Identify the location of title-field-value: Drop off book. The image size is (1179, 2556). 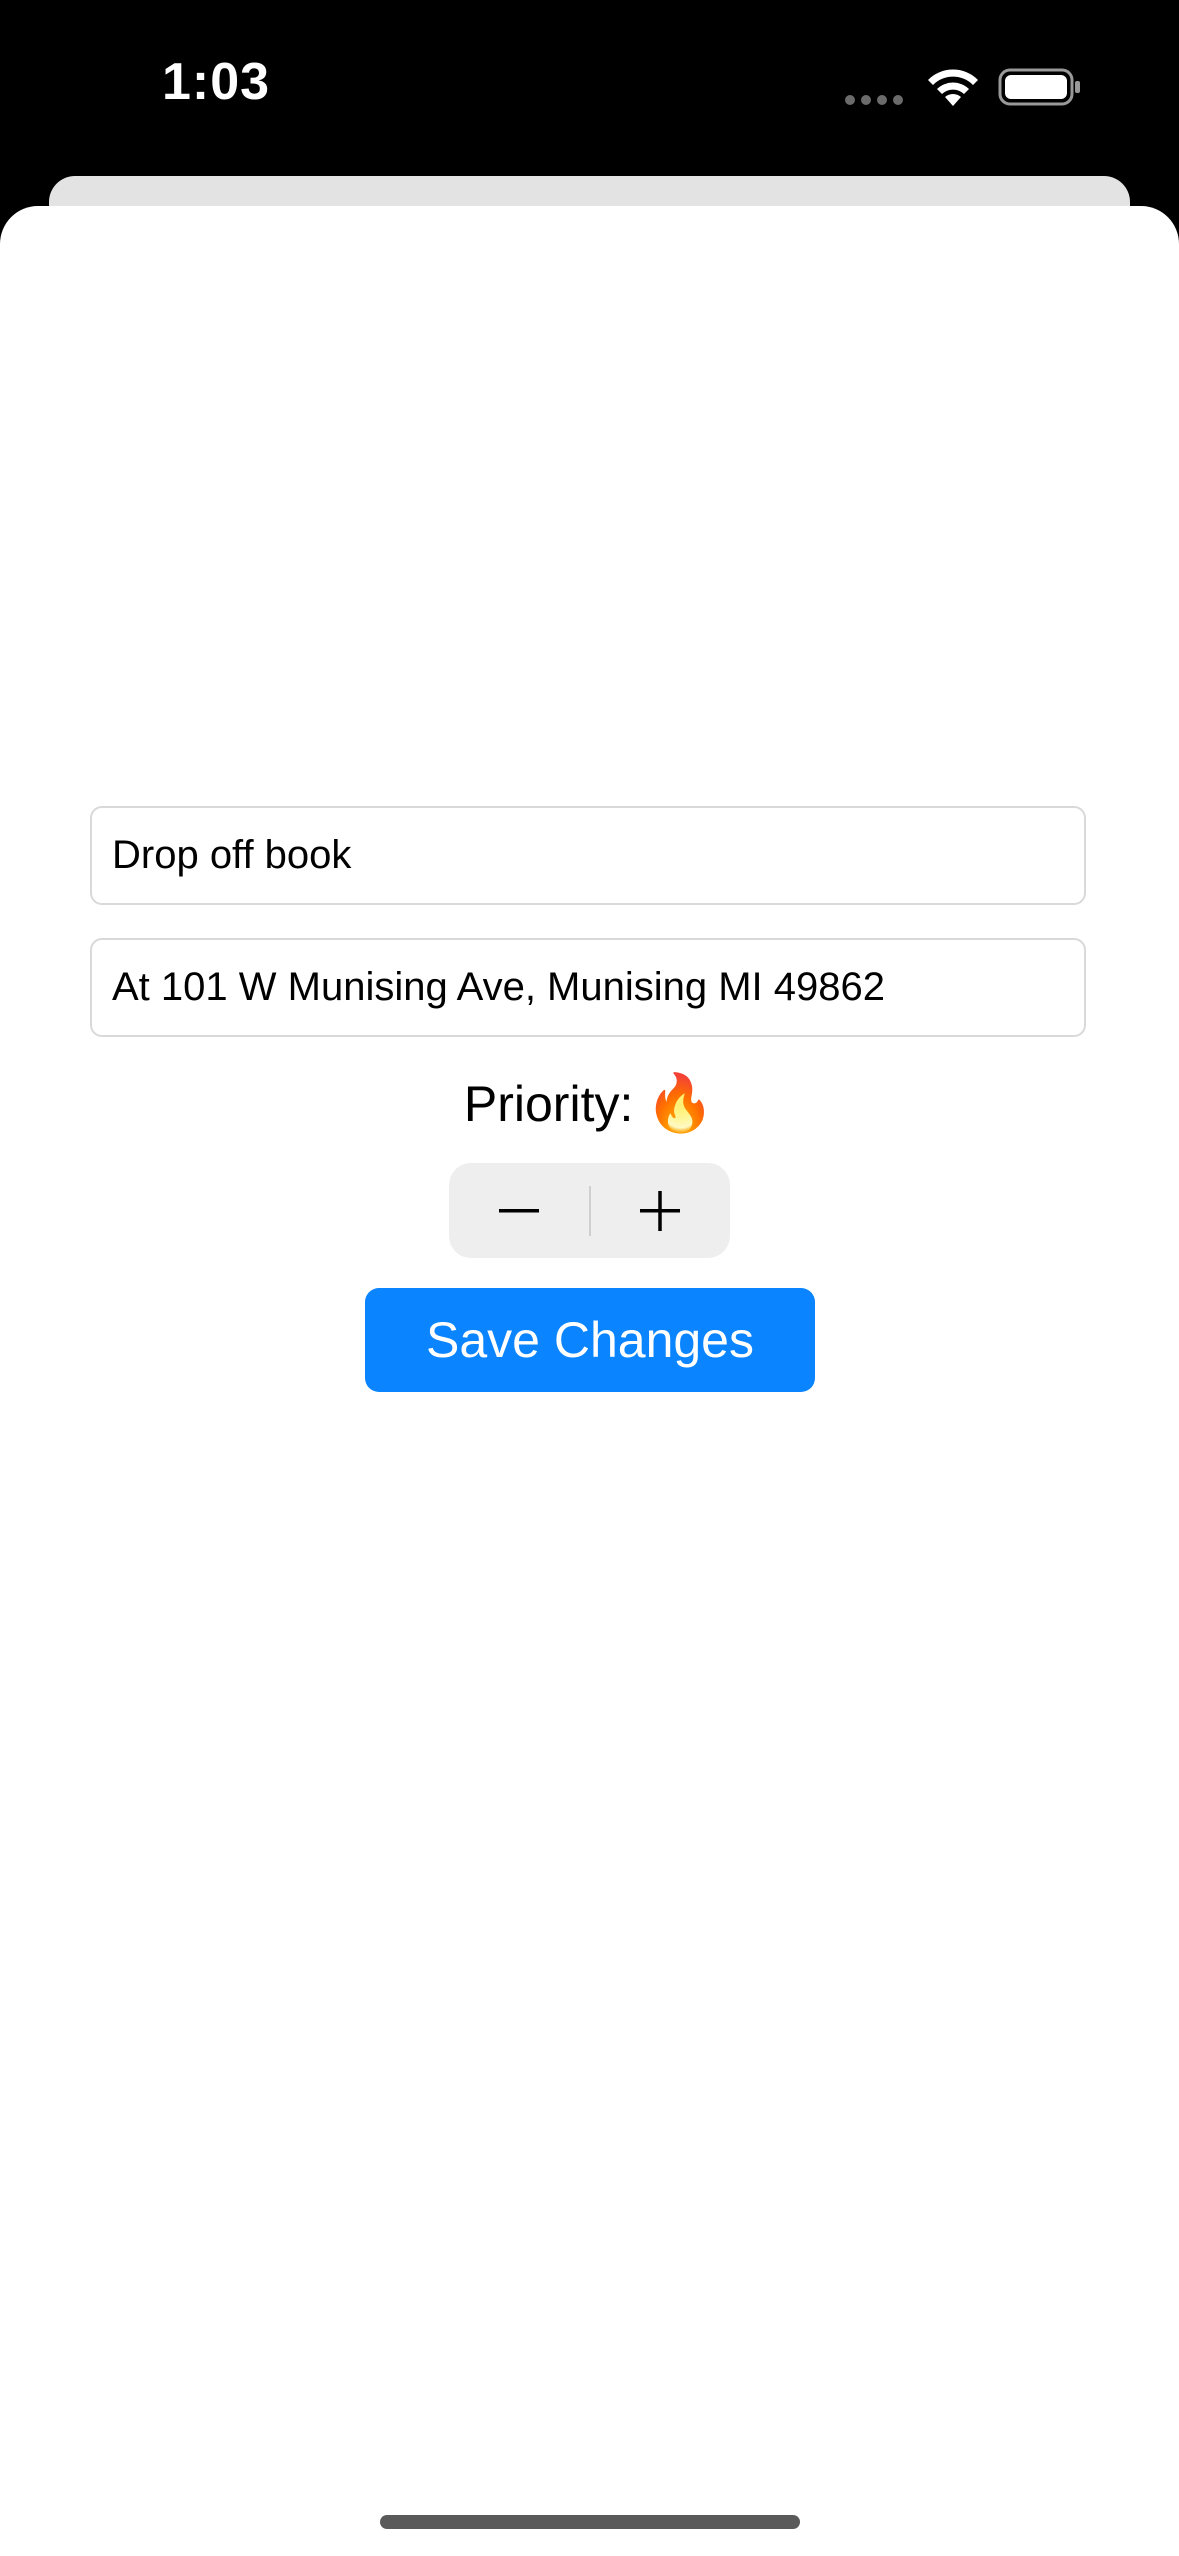
(232, 855).